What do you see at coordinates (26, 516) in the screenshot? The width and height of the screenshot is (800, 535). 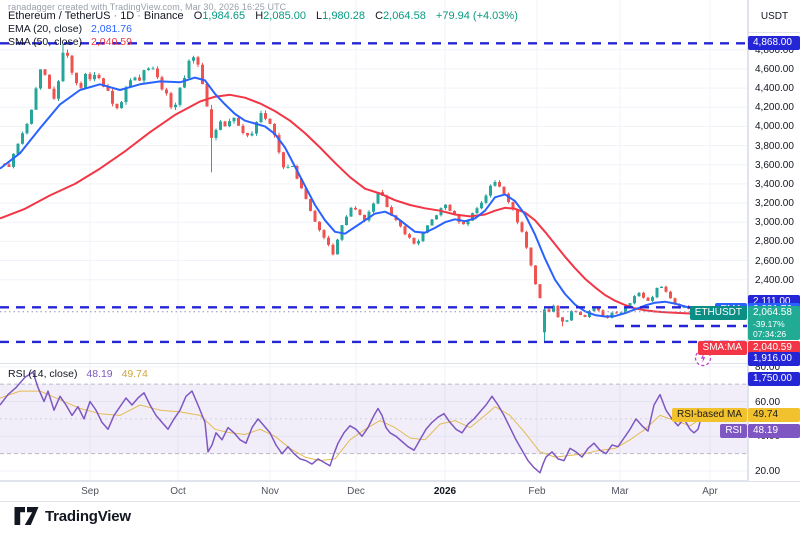 I see `tradingview-logo-icon` at bounding box center [26, 516].